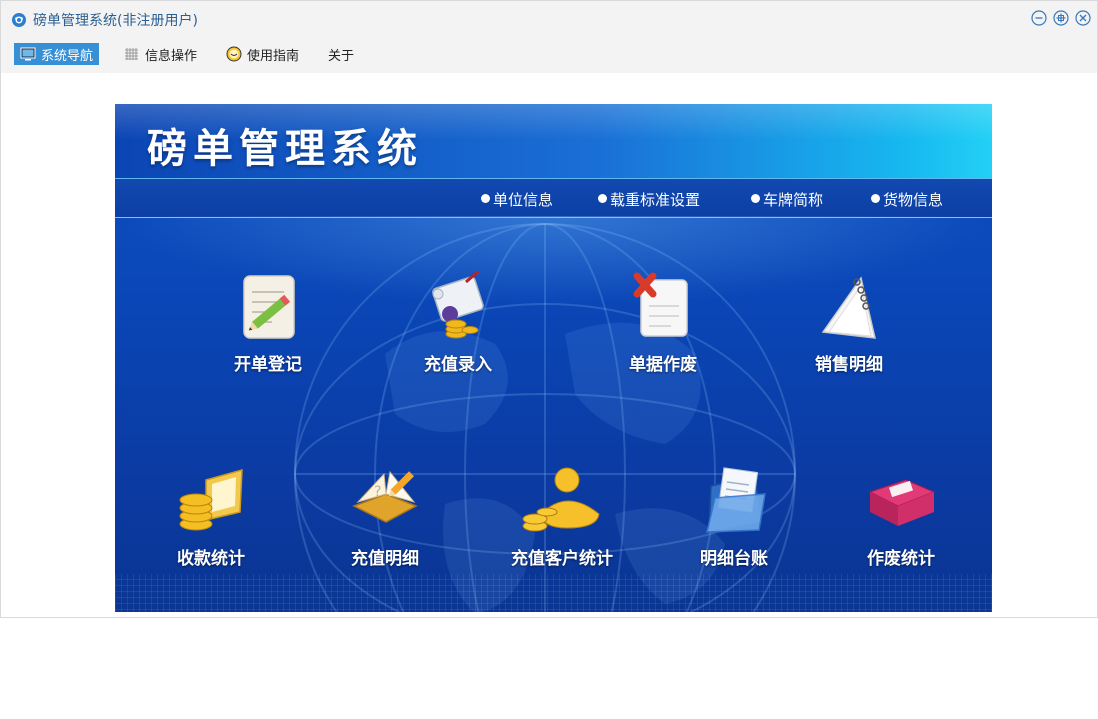  What do you see at coordinates (1083, 18) in the screenshot?
I see `close-icon` at bounding box center [1083, 18].